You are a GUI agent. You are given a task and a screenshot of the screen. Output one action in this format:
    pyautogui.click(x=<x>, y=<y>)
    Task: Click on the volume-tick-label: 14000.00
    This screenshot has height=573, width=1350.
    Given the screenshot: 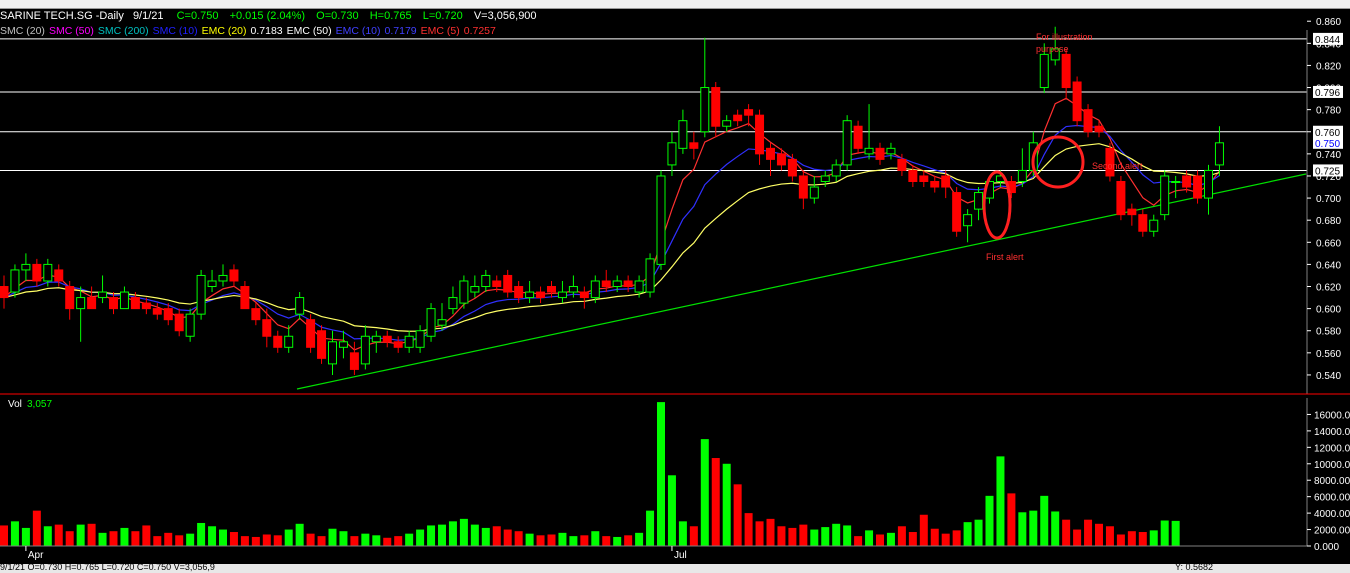 What is the action you would take?
    pyautogui.click(x=1332, y=432)
    